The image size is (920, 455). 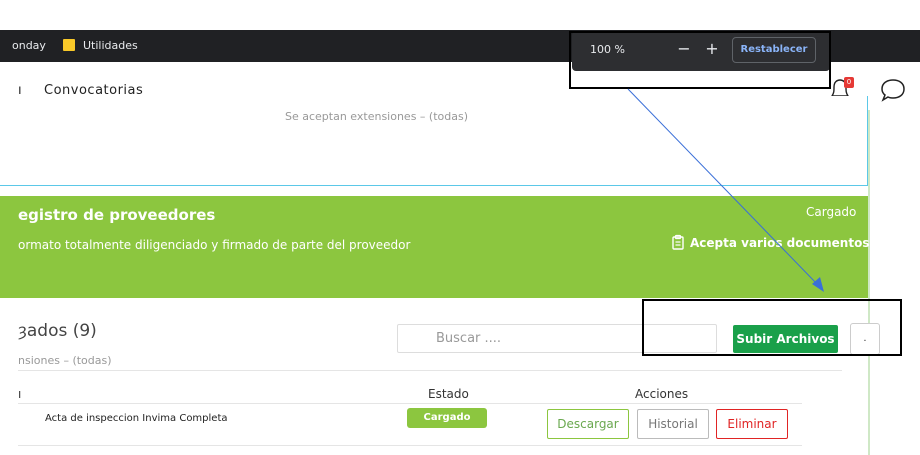 I want to click on annotation-arrow, so click(x=725, y=190).